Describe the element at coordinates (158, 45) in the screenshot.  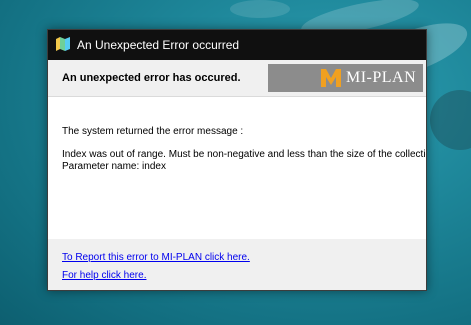
I see `window-title: An Unexpected Error occurred` at that location.